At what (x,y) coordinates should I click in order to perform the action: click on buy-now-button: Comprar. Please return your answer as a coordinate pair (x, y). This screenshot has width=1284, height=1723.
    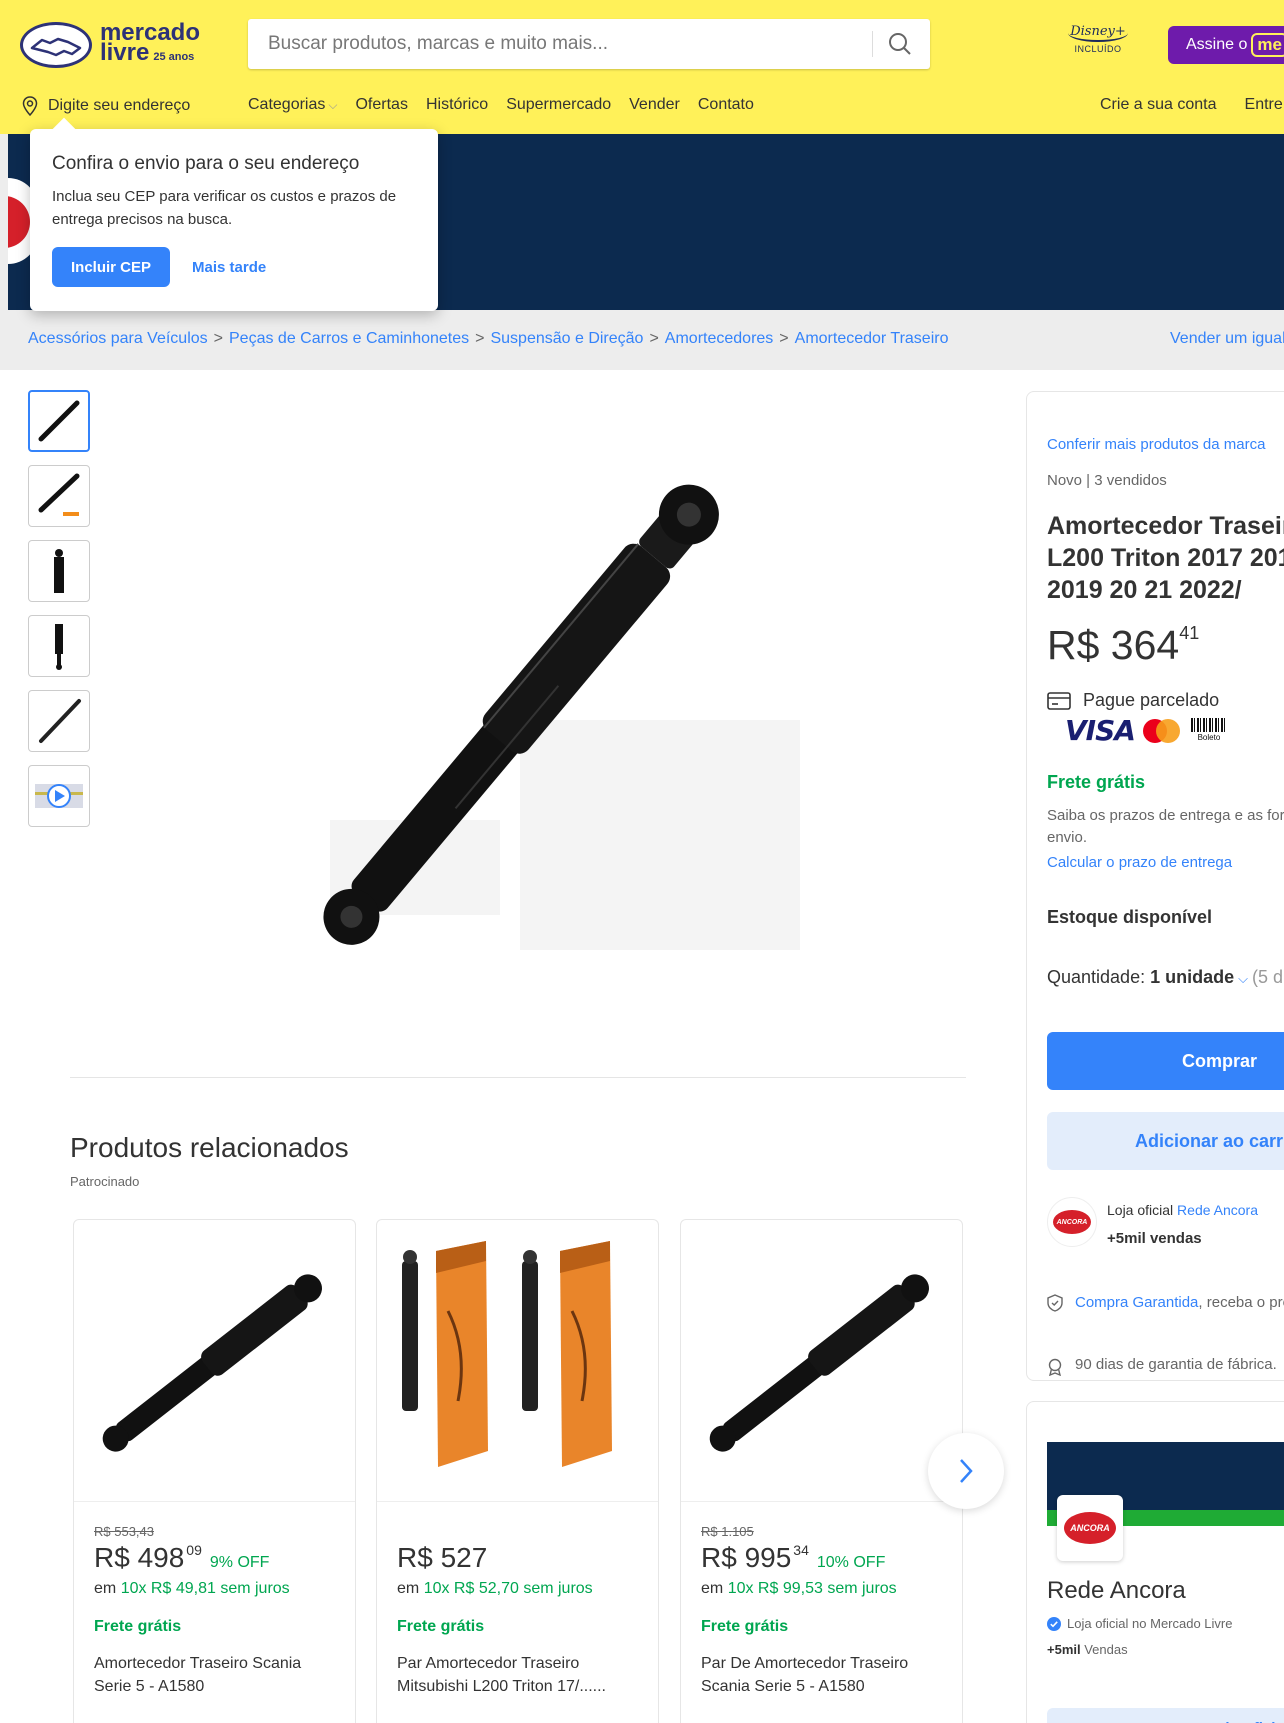
    Looking at the image, I should click on (1165, 1061).